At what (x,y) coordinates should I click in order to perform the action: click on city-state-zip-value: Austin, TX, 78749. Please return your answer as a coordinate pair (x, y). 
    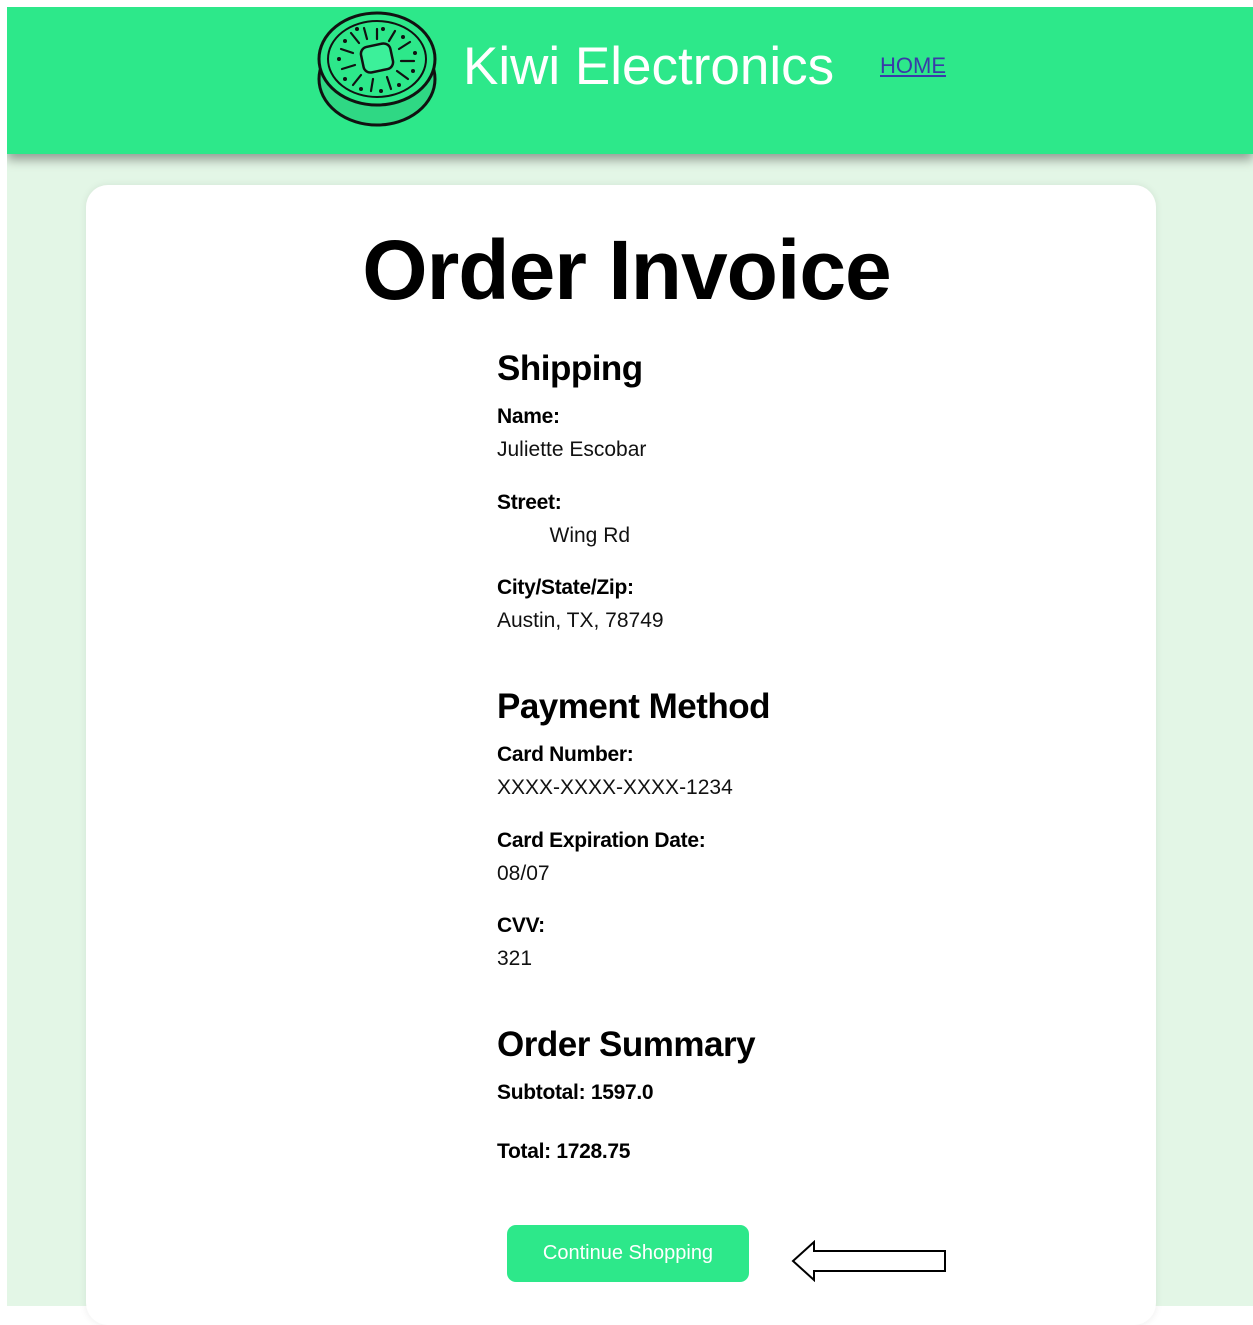
    Looking at the image, I should click on (580, 620).